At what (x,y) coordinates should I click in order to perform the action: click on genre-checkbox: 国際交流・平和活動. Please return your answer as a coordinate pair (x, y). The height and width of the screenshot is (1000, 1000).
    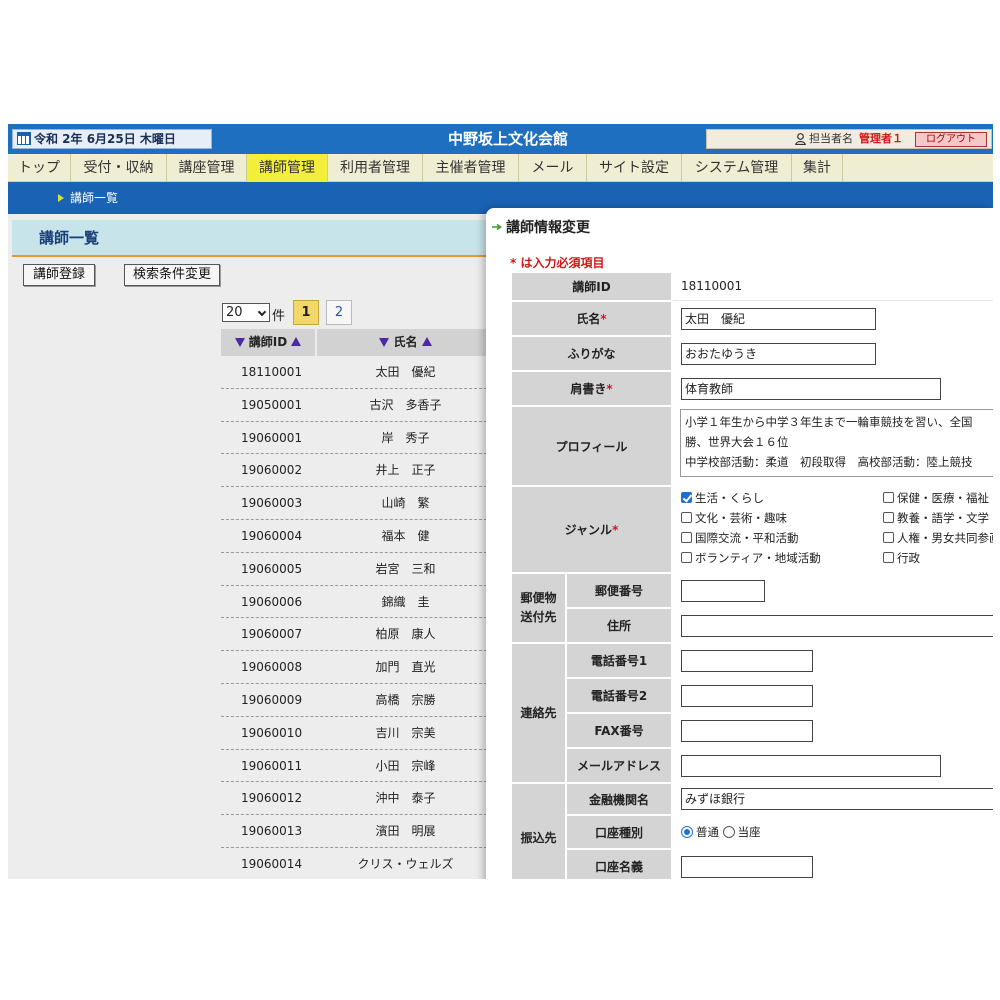
    Looking at the image, I should click on (740, 538).